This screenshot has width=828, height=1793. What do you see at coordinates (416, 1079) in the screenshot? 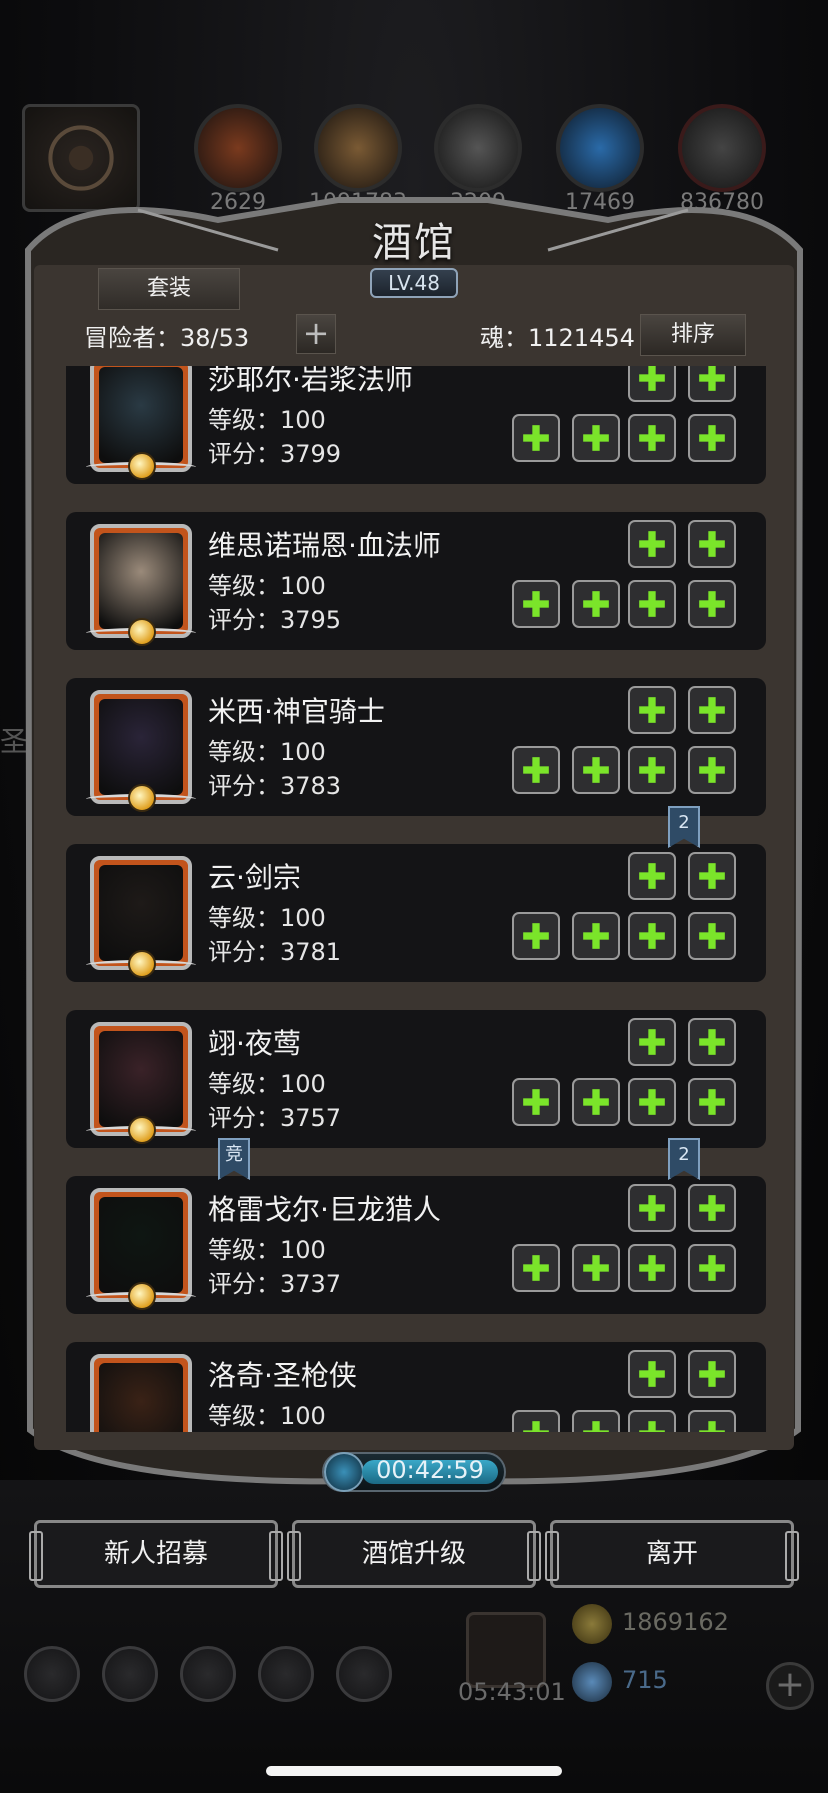
I see `hero-card: 翊·夜莺 等级：100 评分：3757` at bounding box center [416, 1079].